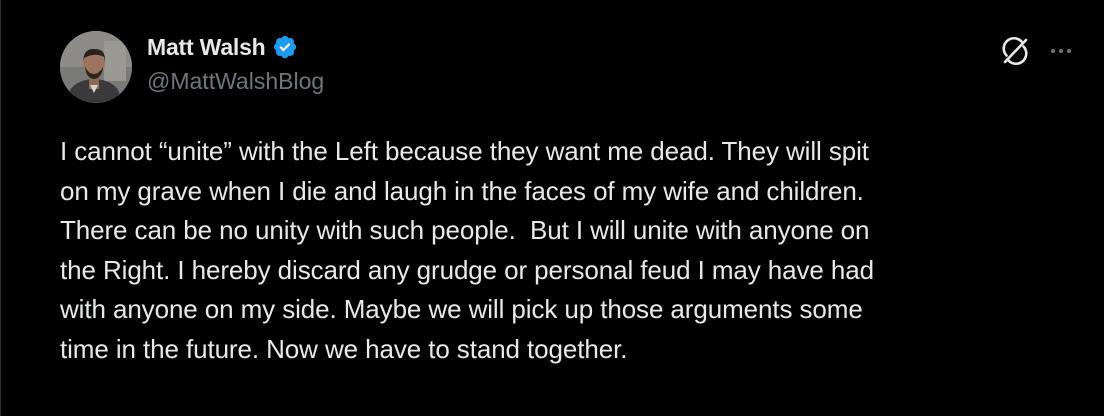  I want to click on author-avatar, so click(96, 67).